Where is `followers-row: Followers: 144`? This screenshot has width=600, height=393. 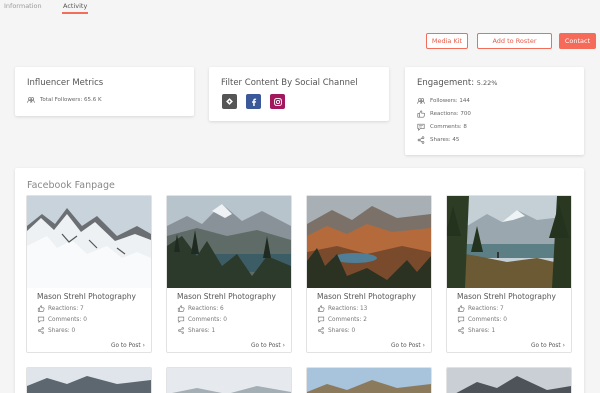
followers-row: Followers: 144 is located at coordinates (443, 101).